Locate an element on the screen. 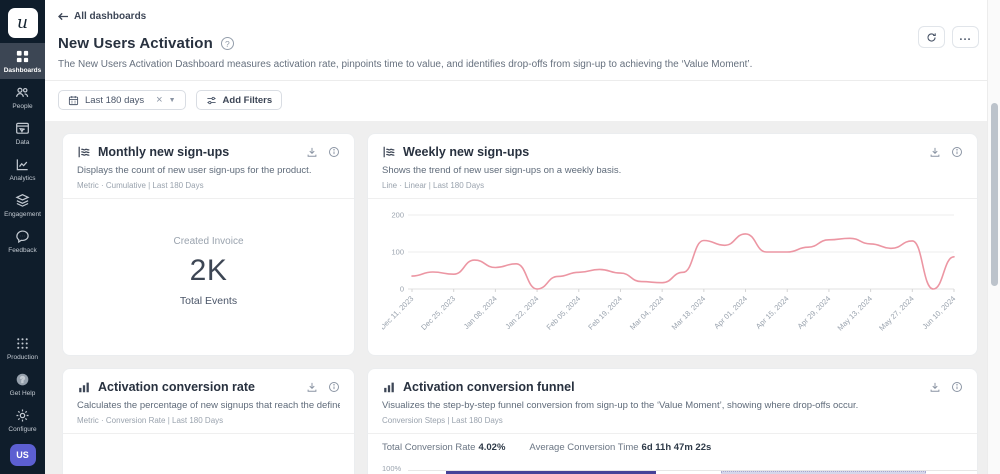 This screenshot has height=474, width=1000. card-title: Monthly new sign-ups is located at coordinates (164, 152).